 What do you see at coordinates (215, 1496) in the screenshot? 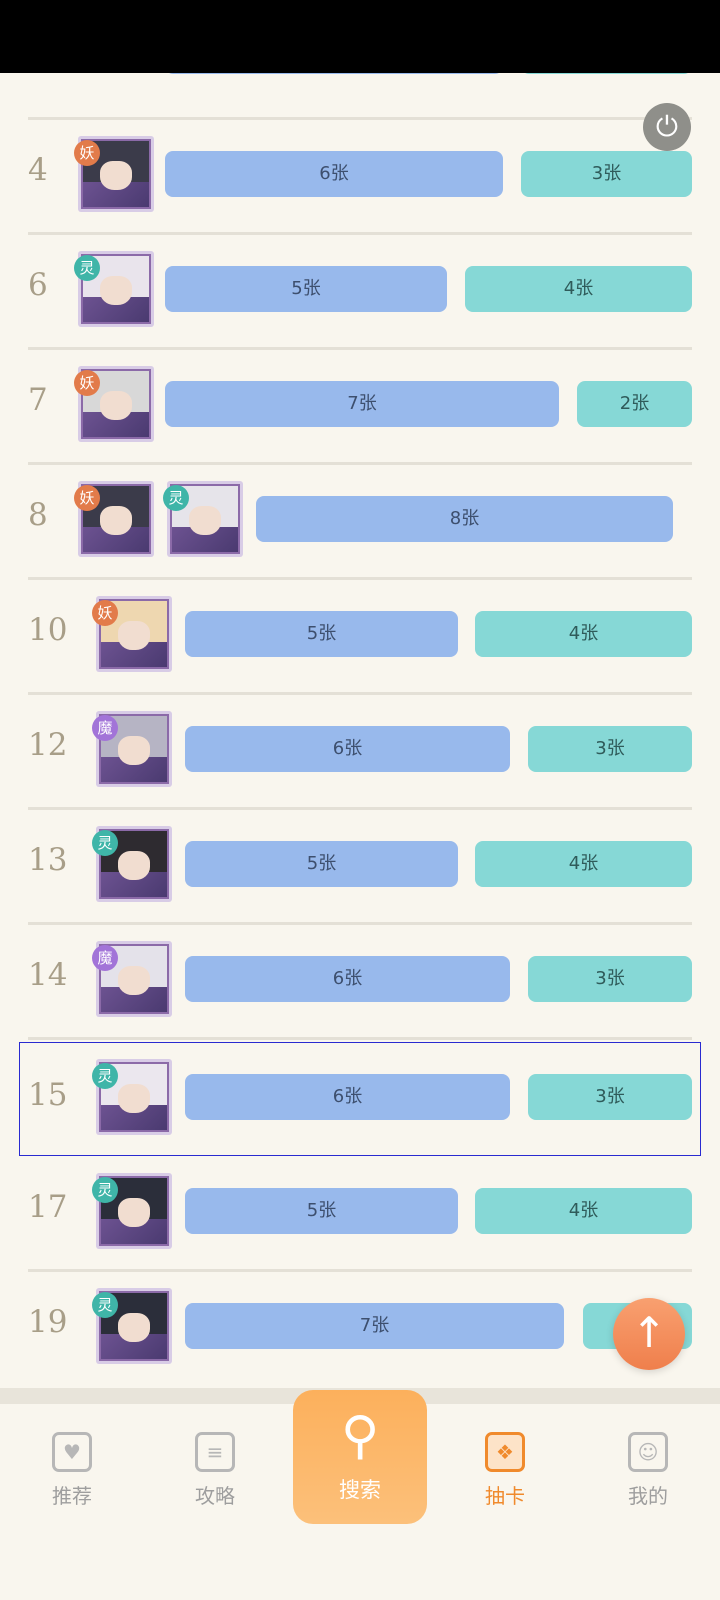
I see `tab-guide-label: 攻略` at bounding box center [215, 1496].